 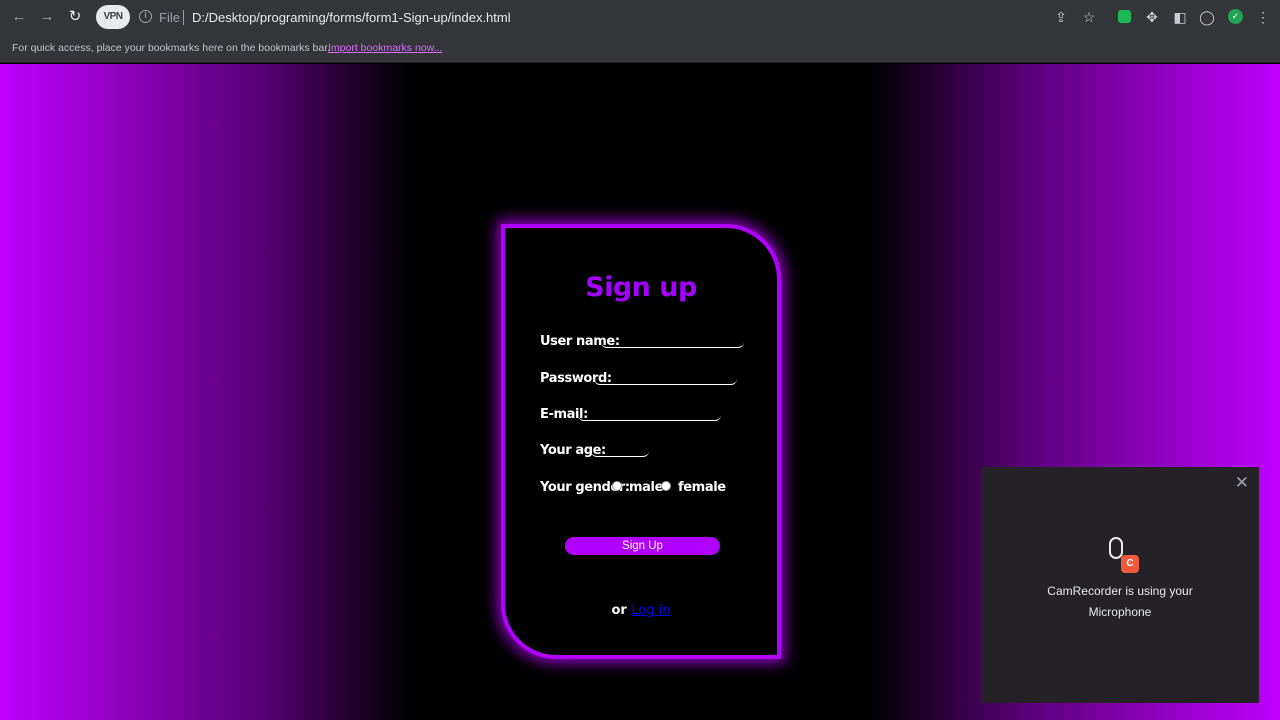 I want to click on notification-line-2: Microphone, so click(x=1120, y=612).